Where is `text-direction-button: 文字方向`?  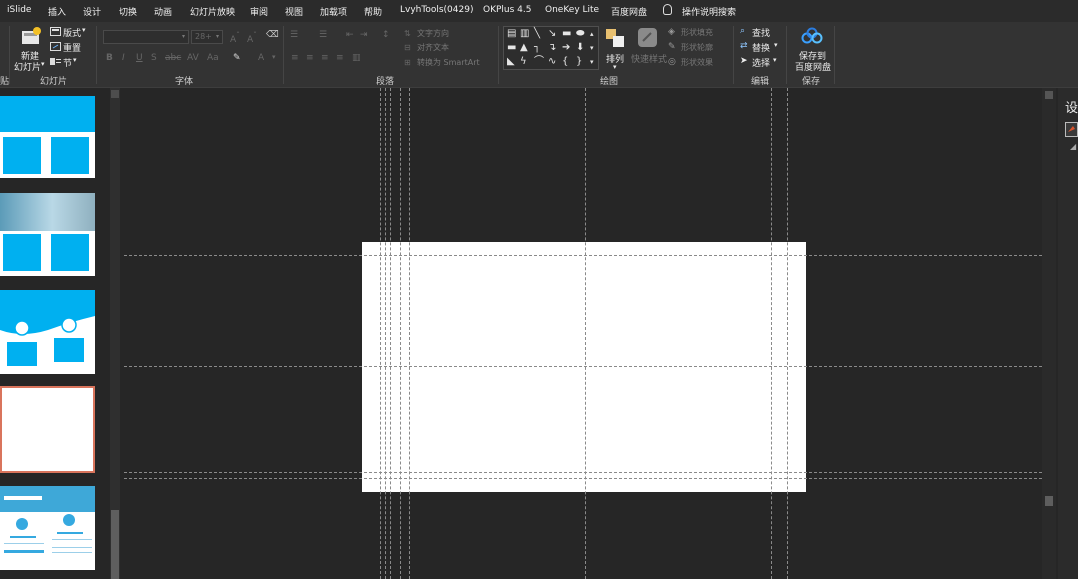
text-direction-button: 文字方向 is located at coordinates (433, 33).